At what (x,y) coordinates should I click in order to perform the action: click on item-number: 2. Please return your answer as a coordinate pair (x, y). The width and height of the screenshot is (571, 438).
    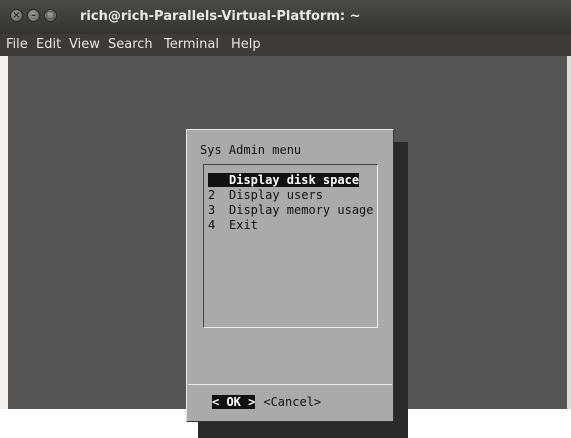
    Looking at the image, I should click on (212, 195).